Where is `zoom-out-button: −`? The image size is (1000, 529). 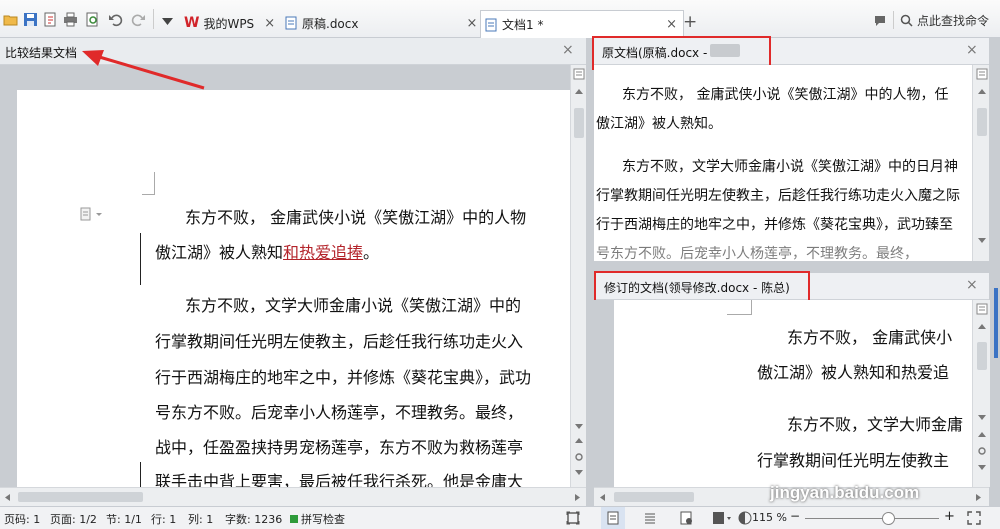 zoom-out-button: − is located at coordinates (795, 516).